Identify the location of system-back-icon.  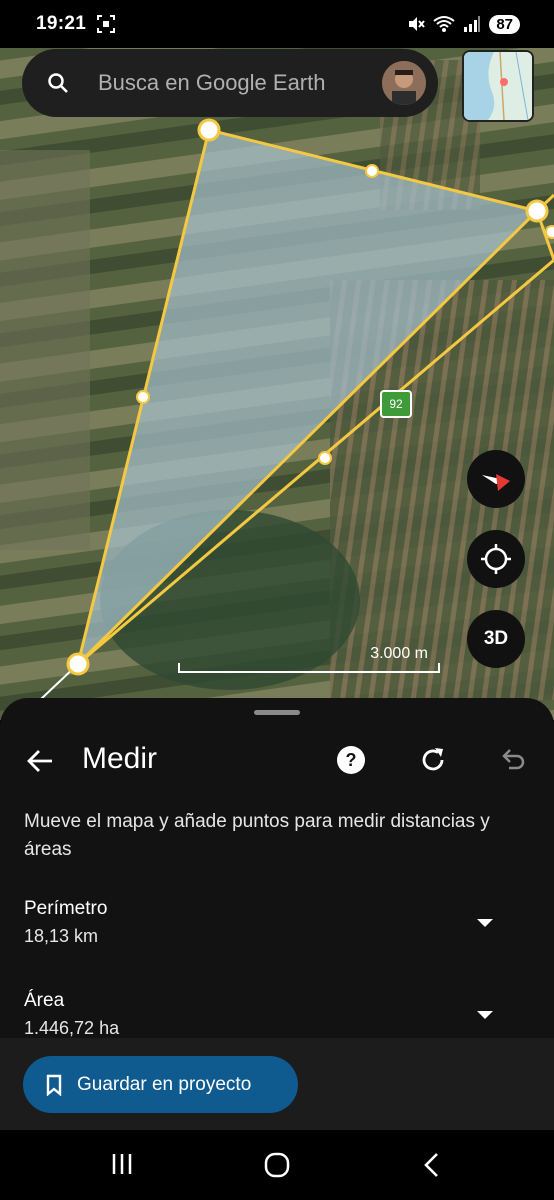
(432, 1165).